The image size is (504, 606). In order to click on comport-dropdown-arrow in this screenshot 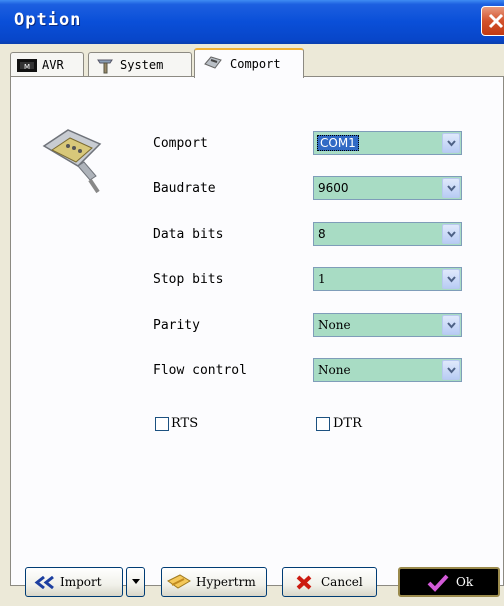, I will do `click(451, 143)`.